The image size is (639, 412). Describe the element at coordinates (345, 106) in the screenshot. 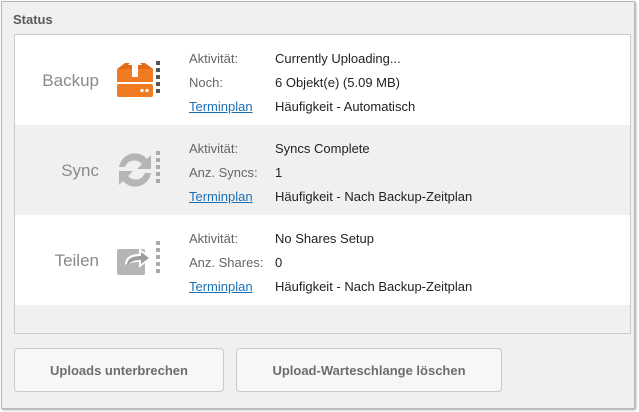

I see `backup-schedule-value: Häufigkeit - Automatisch` at that location.